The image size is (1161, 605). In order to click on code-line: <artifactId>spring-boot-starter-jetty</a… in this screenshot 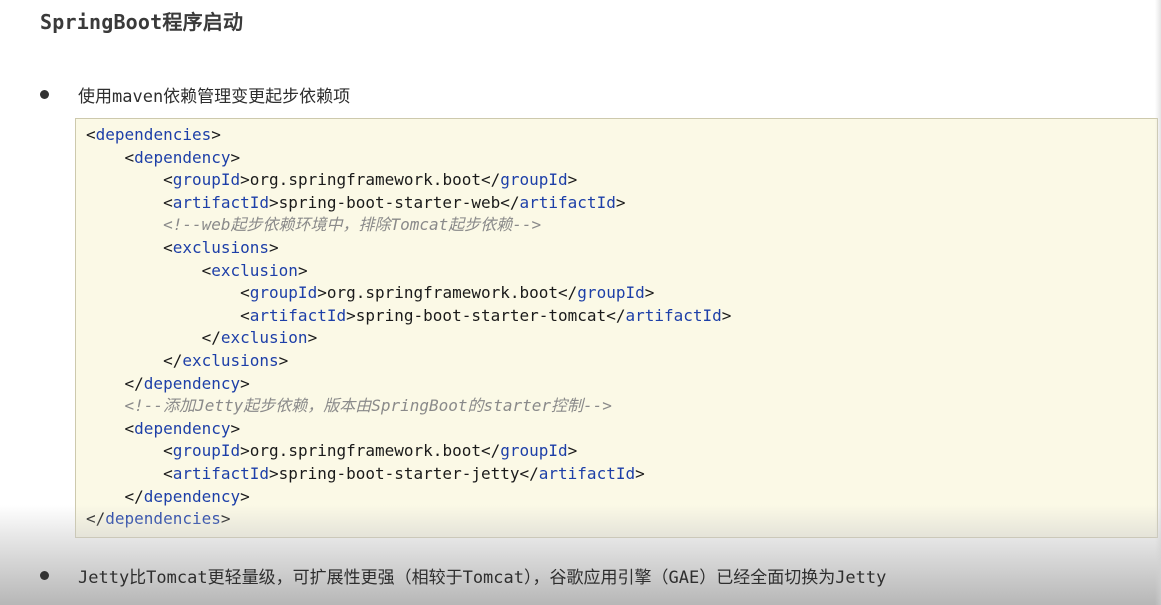, I will do `click(621, 474)`.